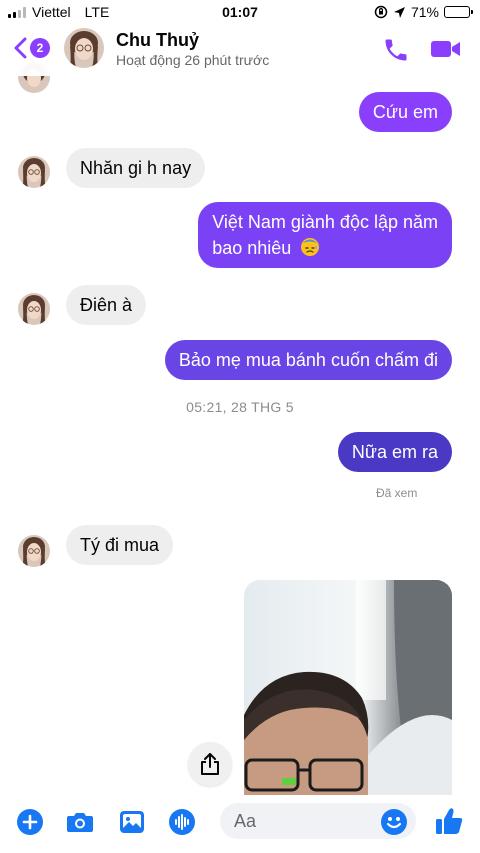 This screenshot has width=480, height=853. I want to click on voice-clip-button, so click(182, 822).